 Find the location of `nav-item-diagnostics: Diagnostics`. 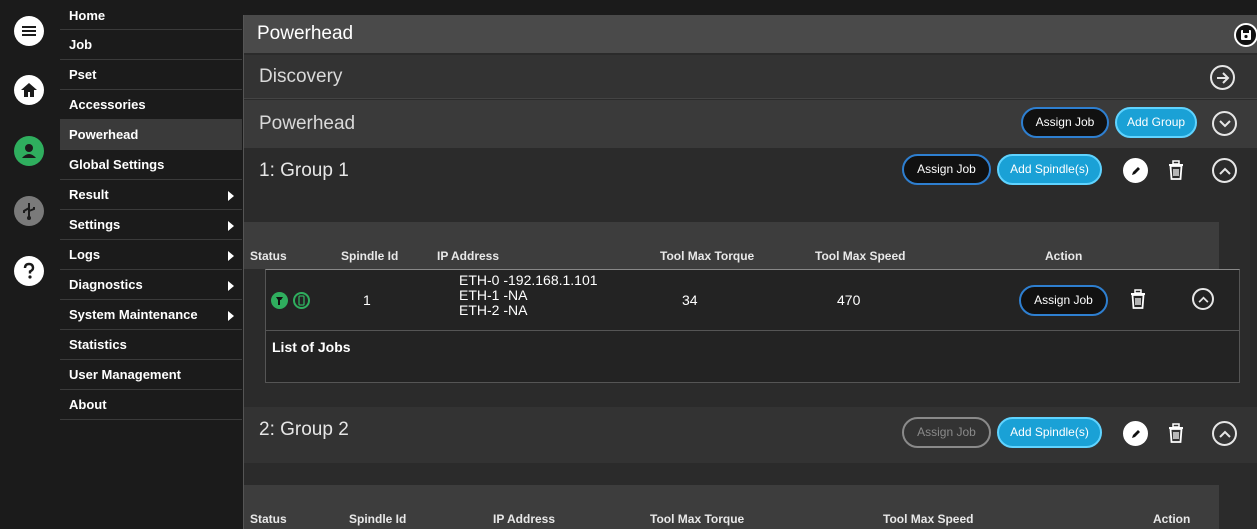

nav-item-diagnostics: Diagnostics is located at coordinates (151, 285).